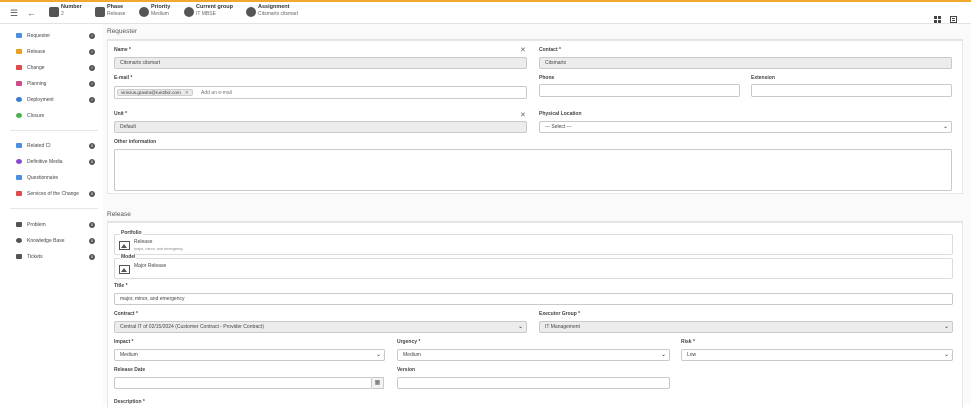 Image resolution: width=971 pixels, height=408 pixels. I want to click on hash-icon, so click(54, 12).